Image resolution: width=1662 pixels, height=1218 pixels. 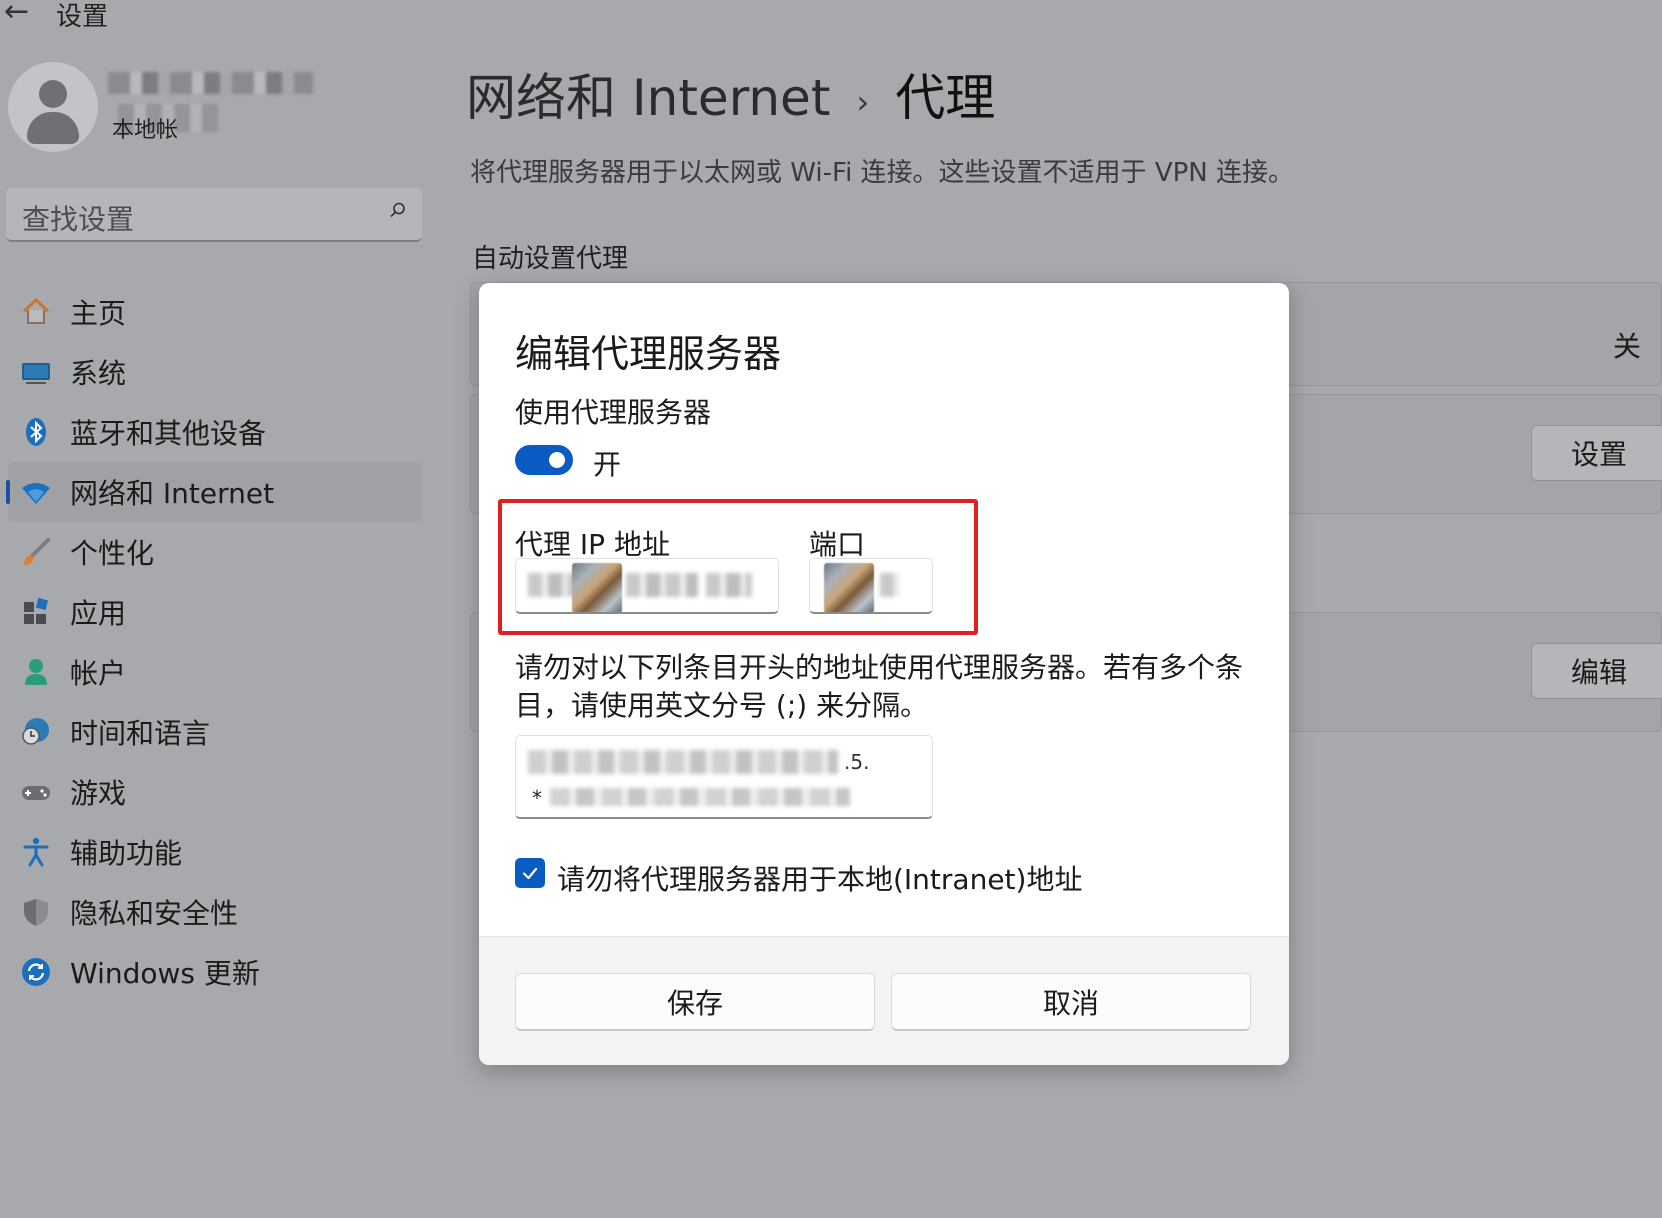 I want to click on sidebar-item-label: 帐户, so click(x=98, y=673).